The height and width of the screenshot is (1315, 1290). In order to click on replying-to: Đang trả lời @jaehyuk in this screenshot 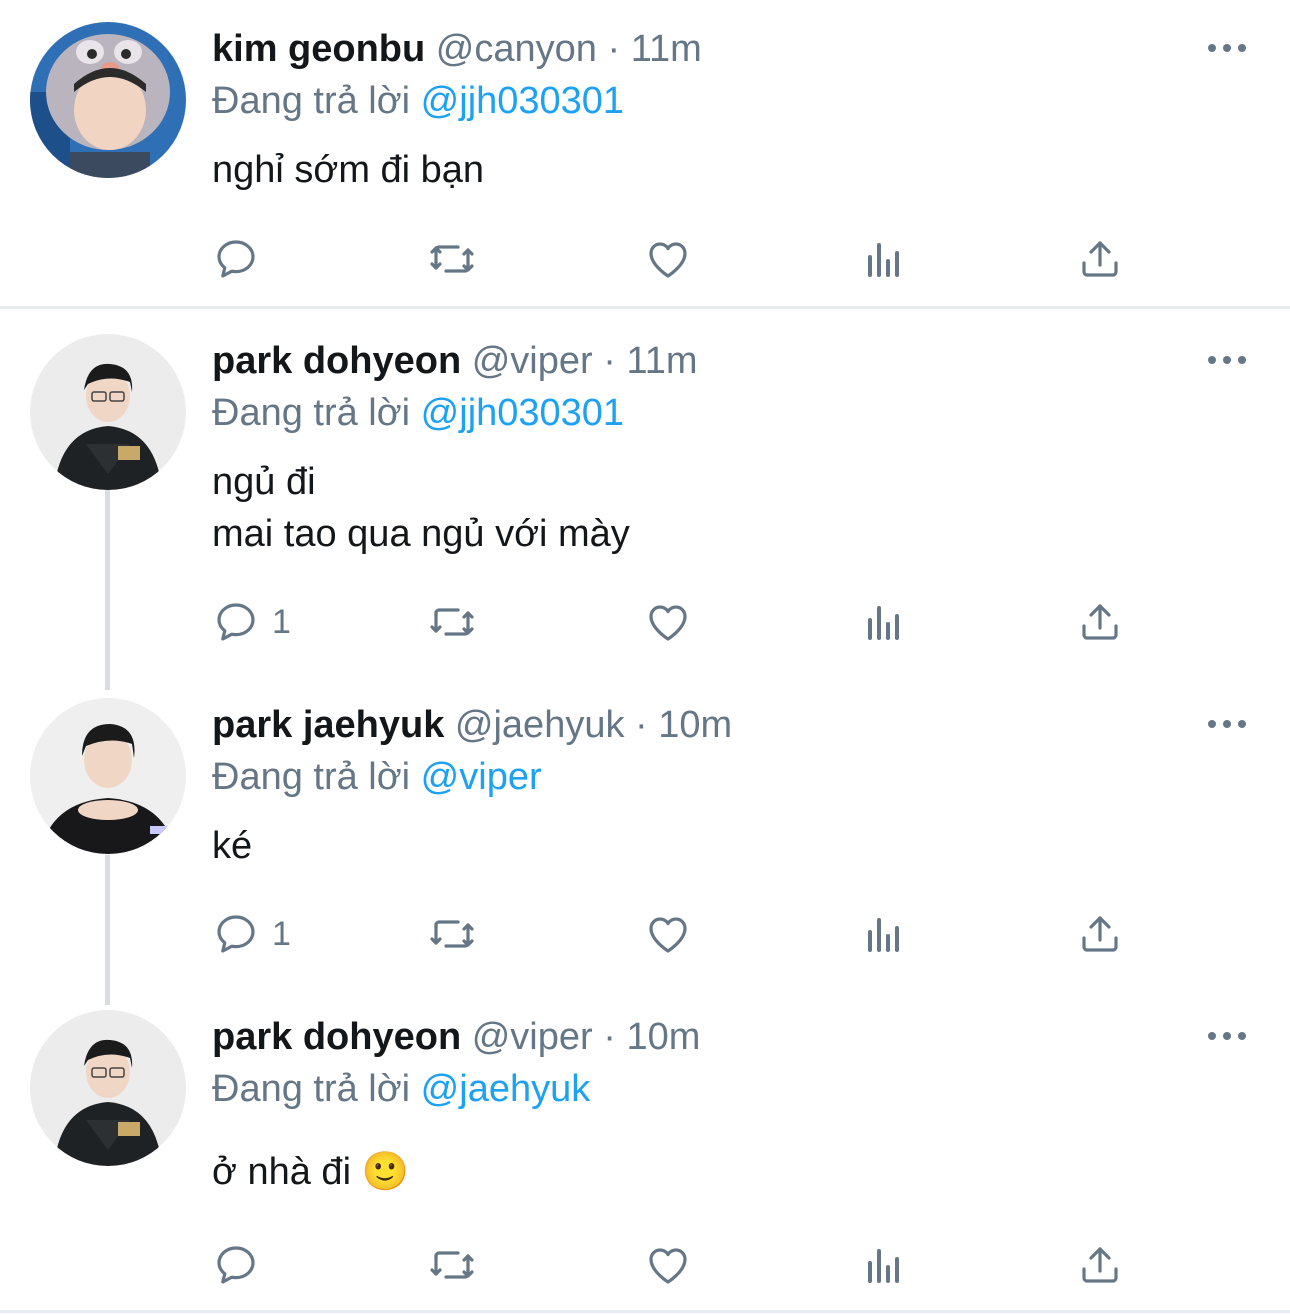, I will do `click(401, 1089)`.